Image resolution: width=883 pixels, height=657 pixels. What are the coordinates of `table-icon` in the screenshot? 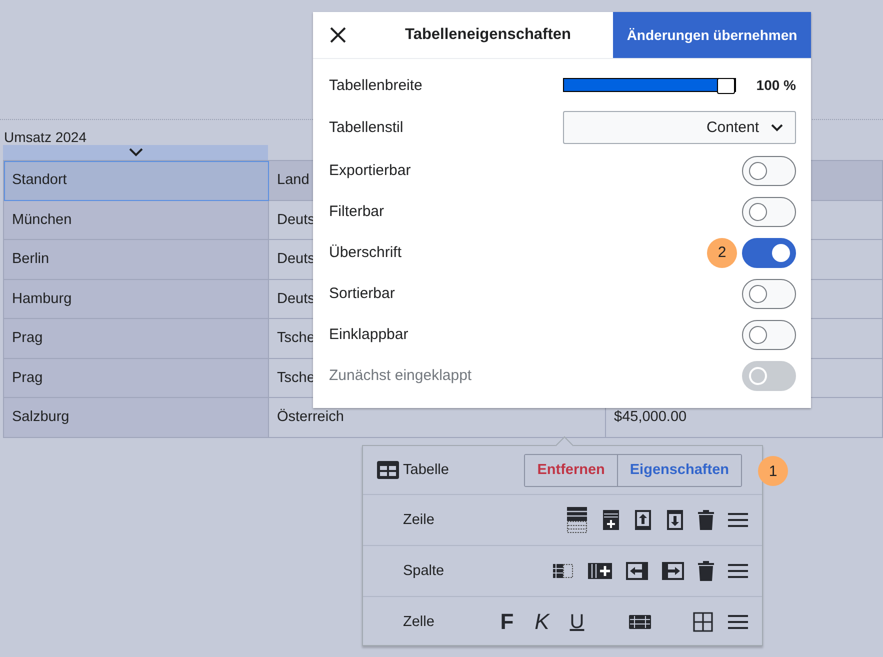 It's located at (388, 470).